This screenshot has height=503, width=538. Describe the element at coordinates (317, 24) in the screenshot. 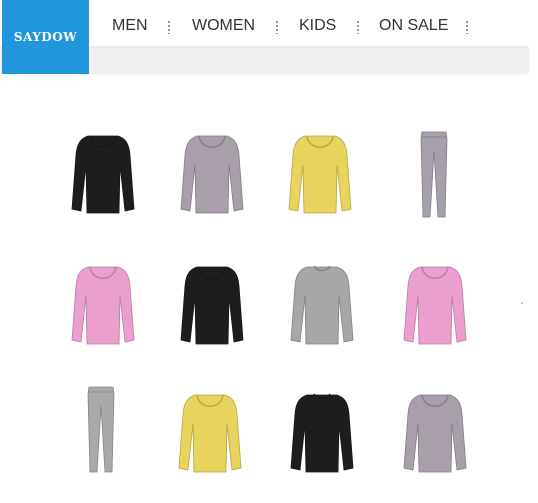

I see `nav-item-kids: KIDS` at that location.